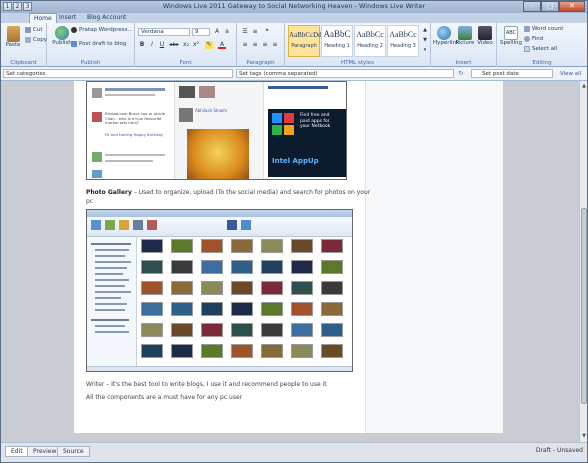 The image size is (588, 463). What do you see at coordinates (217, 32) in the screenshot?
I see `grow-font-button: A` at bounding box center [217, 32].